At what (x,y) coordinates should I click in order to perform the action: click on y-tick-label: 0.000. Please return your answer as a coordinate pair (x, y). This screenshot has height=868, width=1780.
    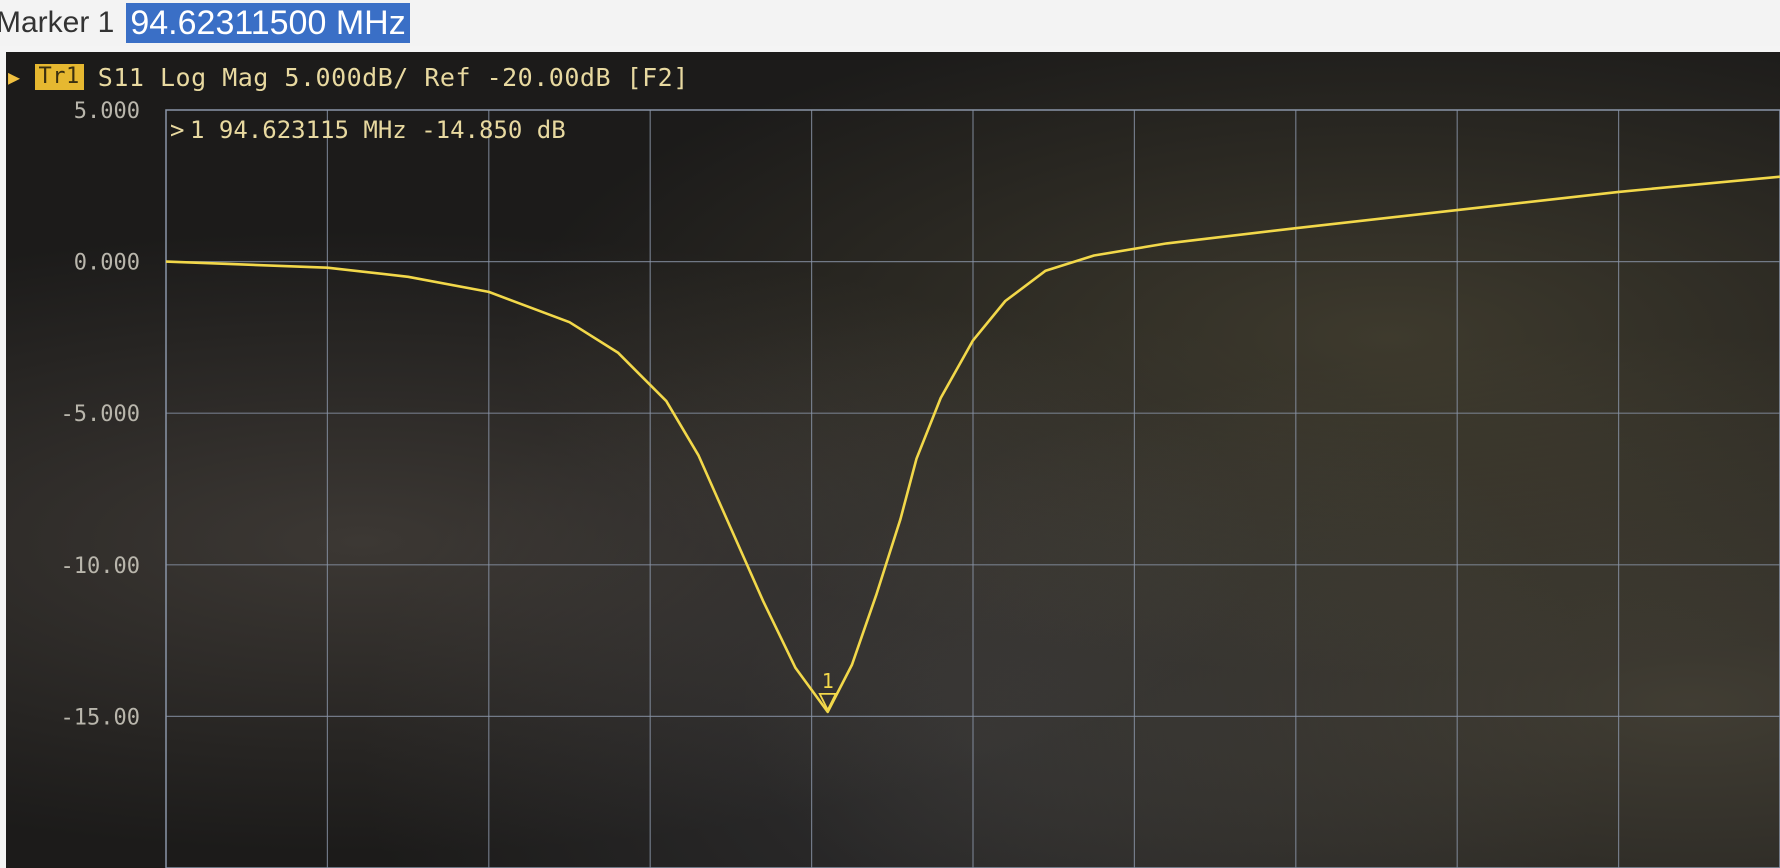
    Looking at the image, I should click on (107, 263).